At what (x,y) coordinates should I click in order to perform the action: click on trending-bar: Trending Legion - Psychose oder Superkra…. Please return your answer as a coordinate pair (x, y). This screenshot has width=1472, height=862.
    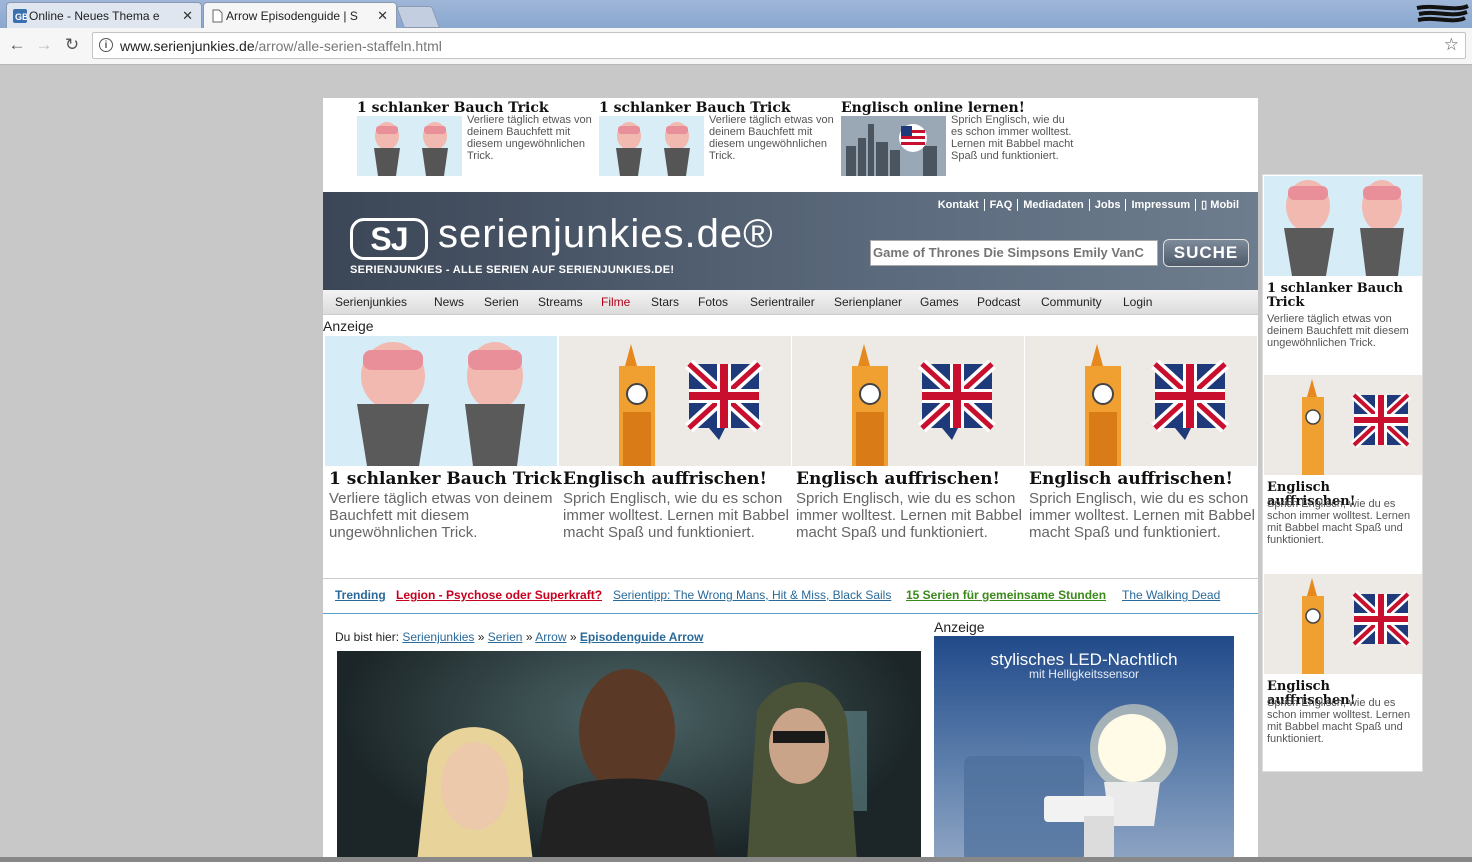
    Looking at the image, I should click on (790, 596).